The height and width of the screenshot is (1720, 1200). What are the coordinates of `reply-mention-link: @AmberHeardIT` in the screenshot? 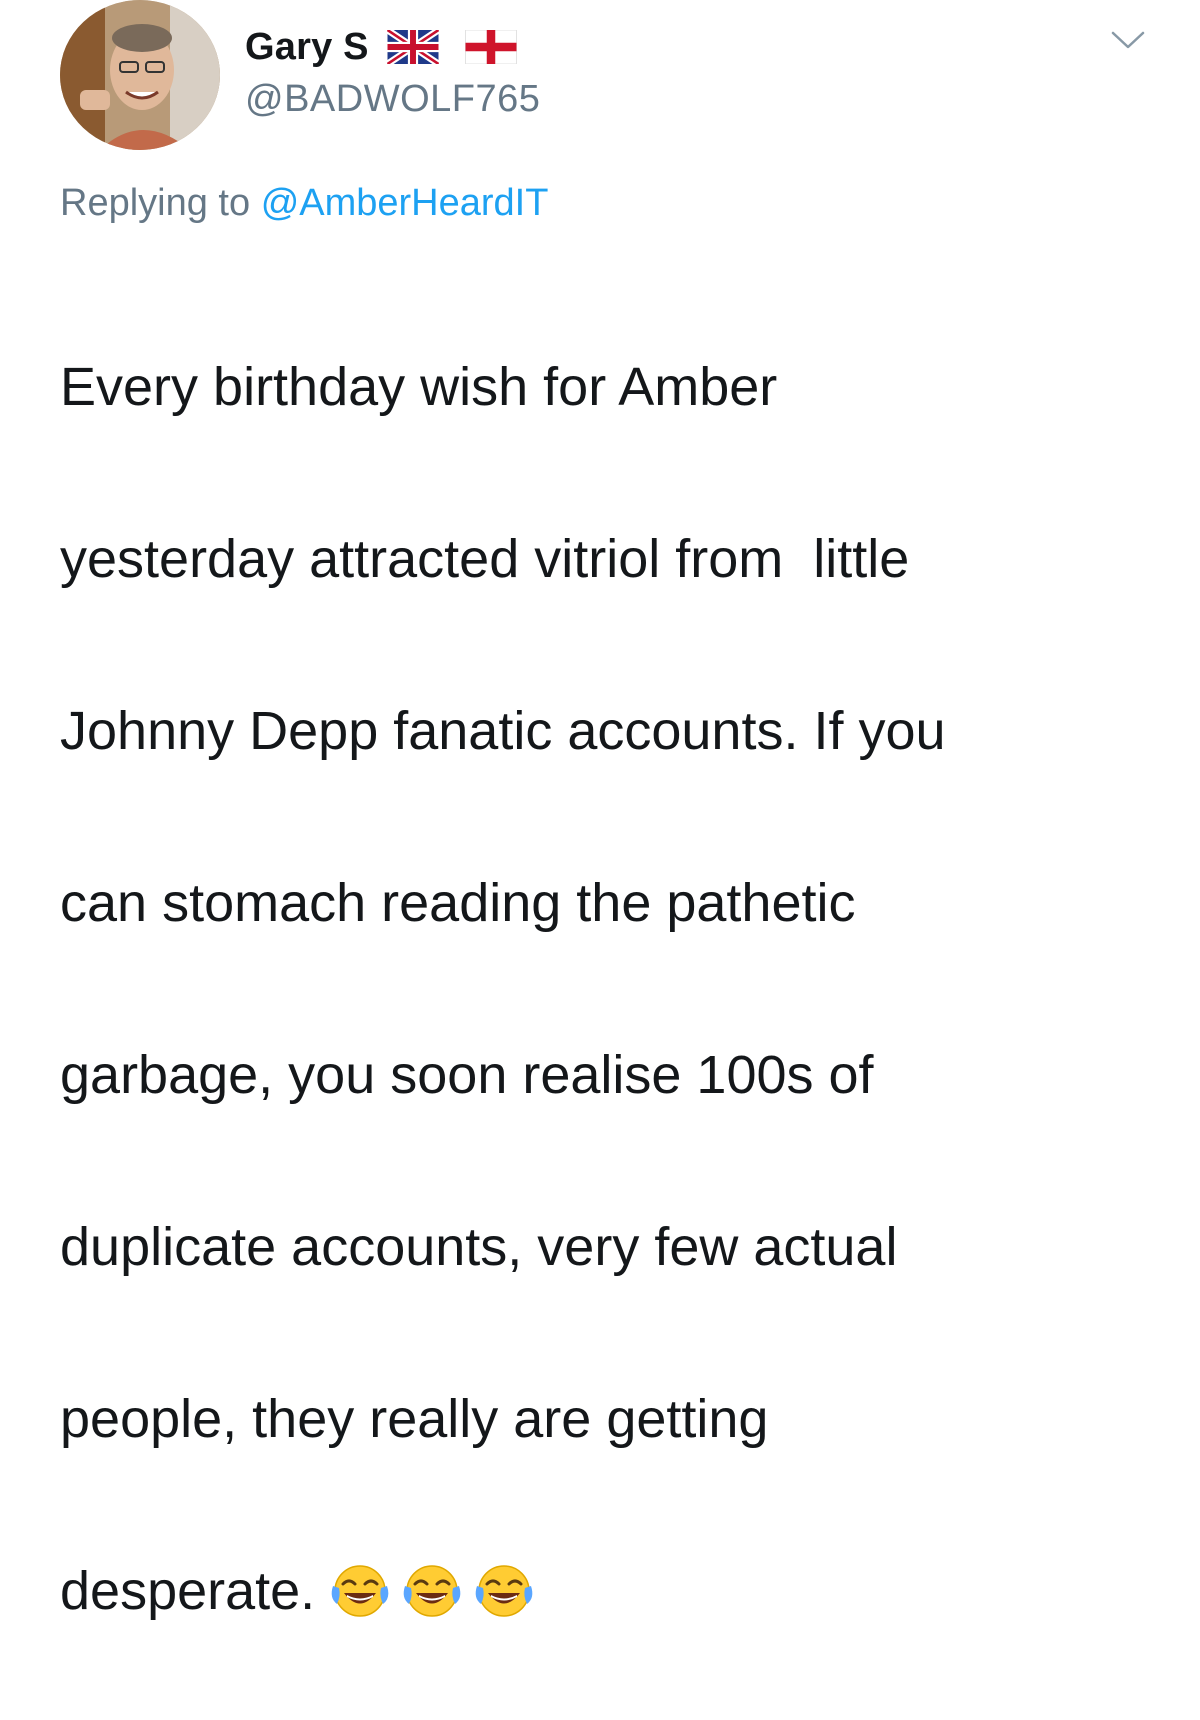 It's located at (405, 203).